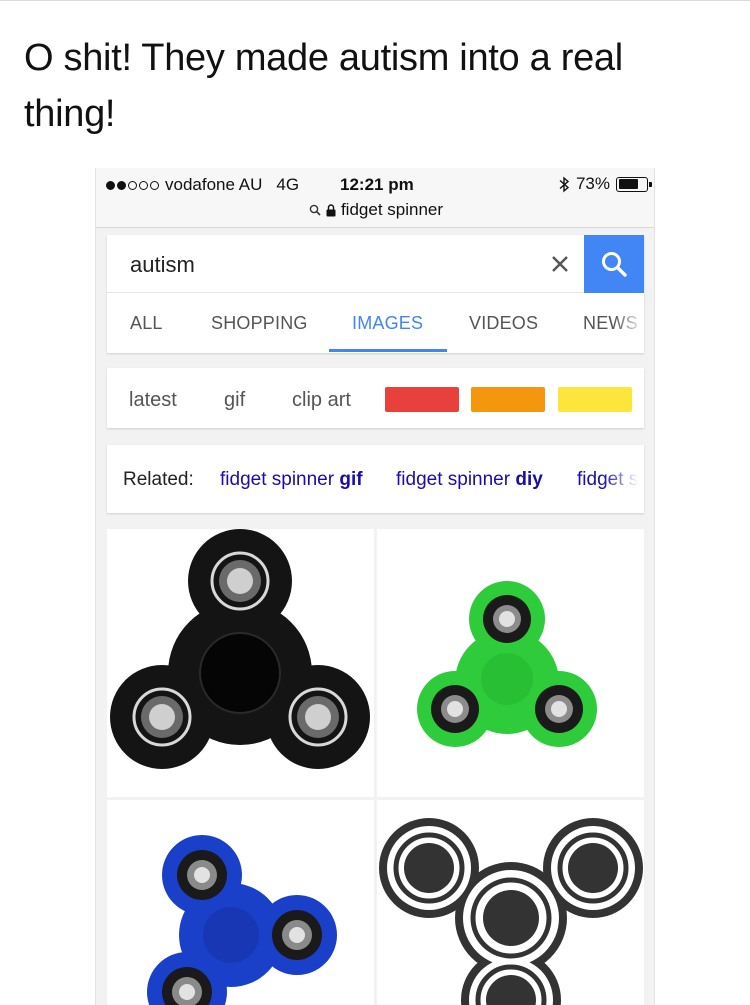 The image size is (750, 1005). I want to click on address-bar: fidget spinner, so click(375, 210).